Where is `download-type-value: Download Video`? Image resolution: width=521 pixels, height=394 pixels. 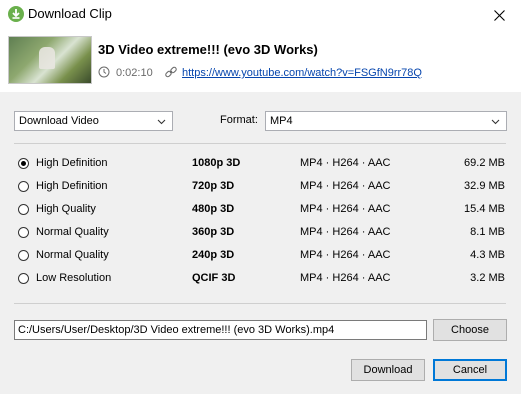 download-type-value: Download Video is located at coordinates (59, 121).